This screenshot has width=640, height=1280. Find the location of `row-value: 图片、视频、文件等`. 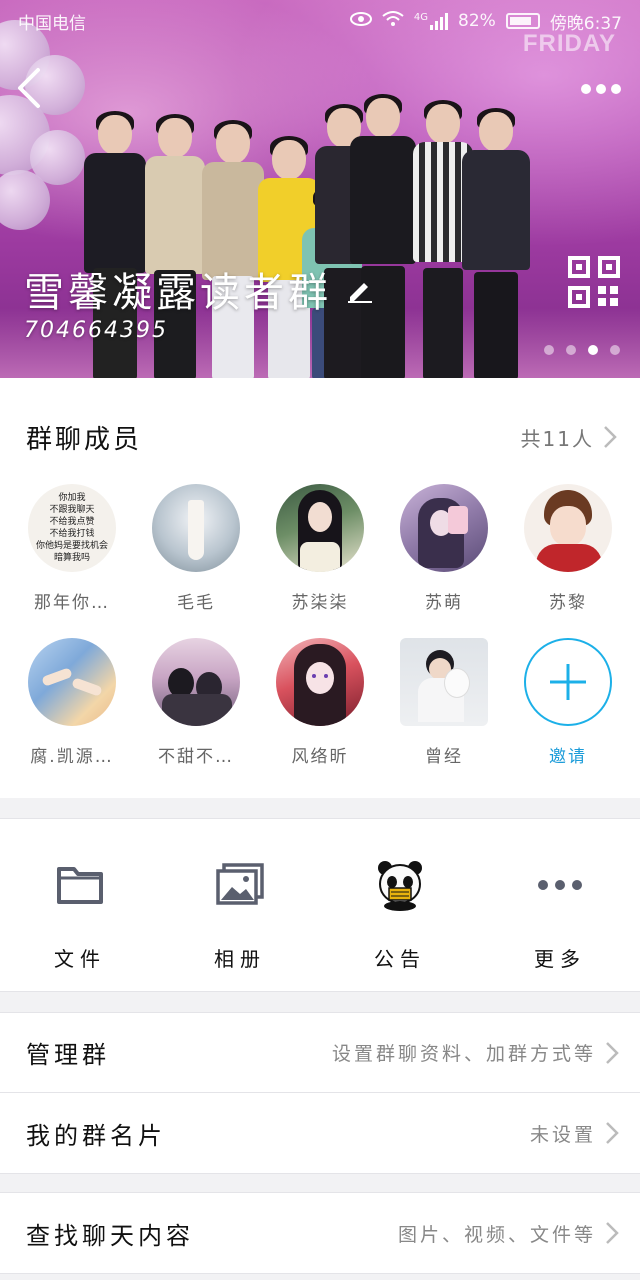

row-value: 图片、视频、文件等 is located at coordinates (496, 1234).